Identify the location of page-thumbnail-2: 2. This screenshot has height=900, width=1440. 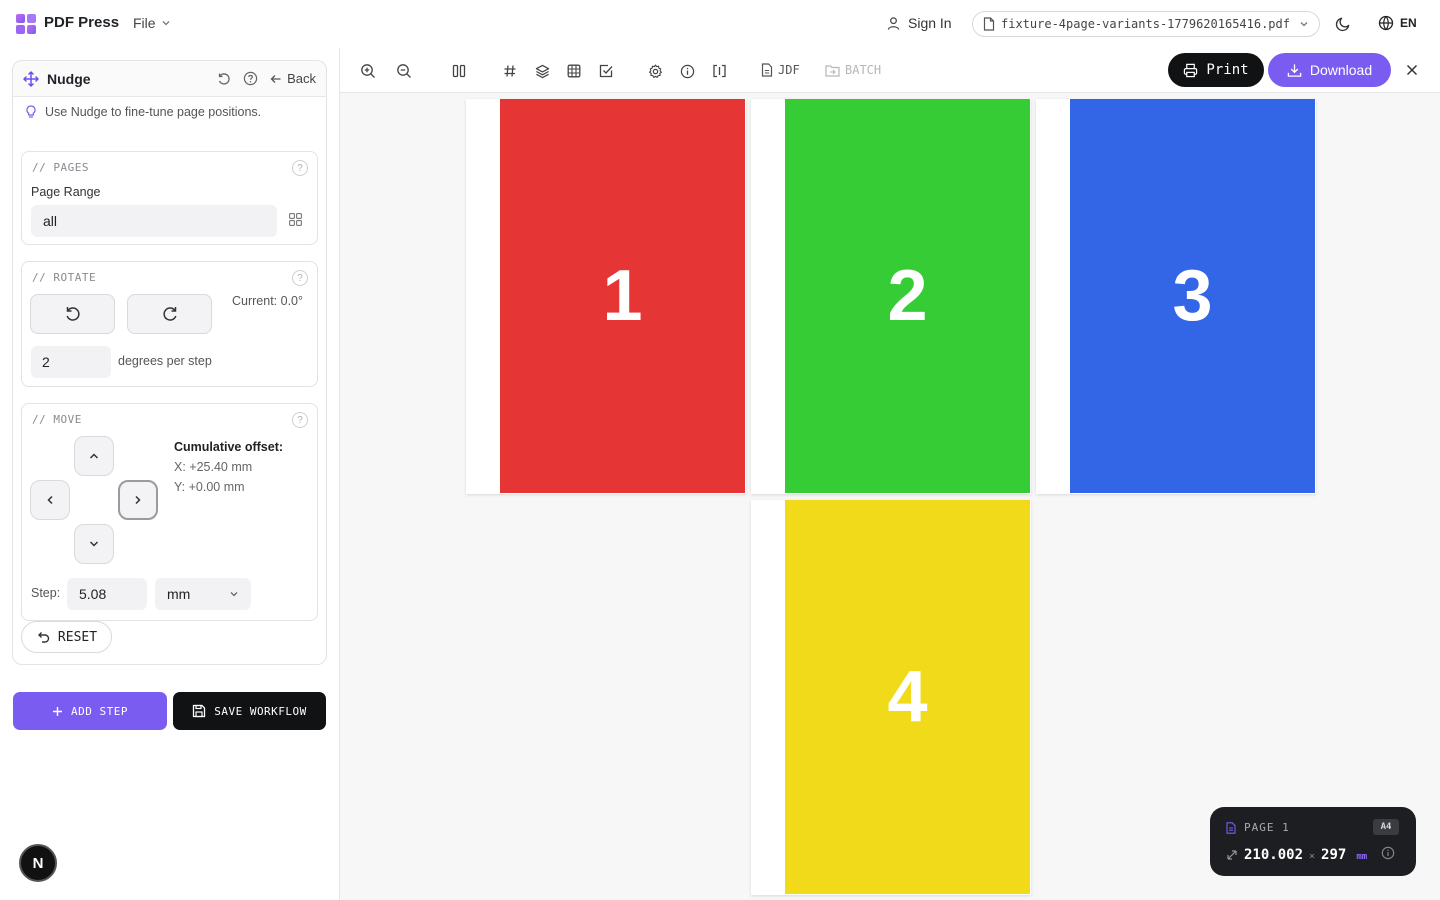
(891, 296).